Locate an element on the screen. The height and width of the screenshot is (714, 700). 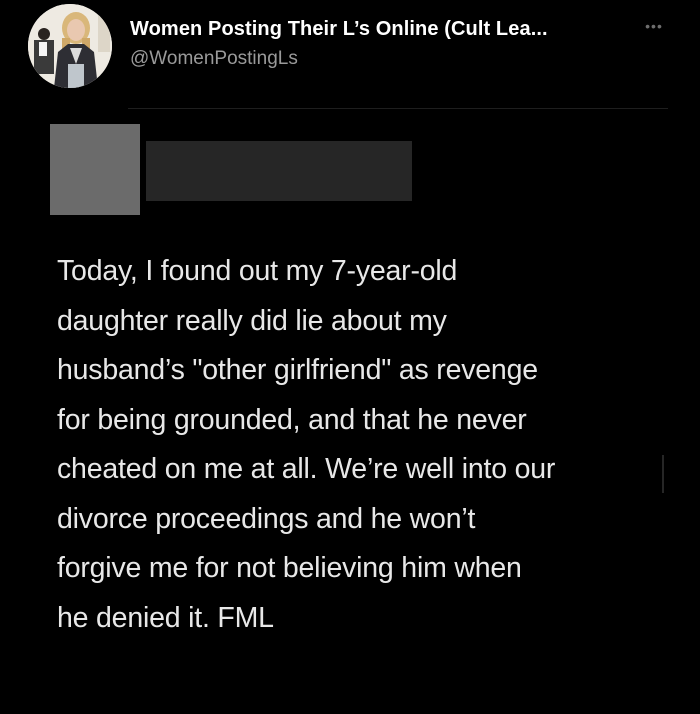
header-divider is located at coordinates (398, 108).